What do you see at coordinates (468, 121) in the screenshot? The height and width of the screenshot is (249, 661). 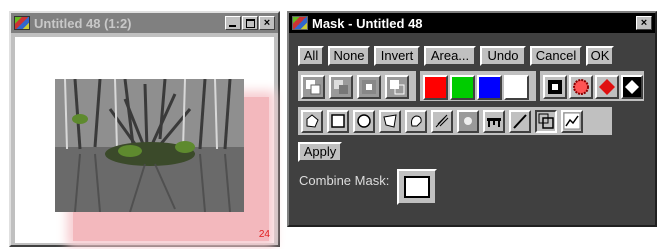 I see `soft-brush-icon` at bounding box center [468, 121].